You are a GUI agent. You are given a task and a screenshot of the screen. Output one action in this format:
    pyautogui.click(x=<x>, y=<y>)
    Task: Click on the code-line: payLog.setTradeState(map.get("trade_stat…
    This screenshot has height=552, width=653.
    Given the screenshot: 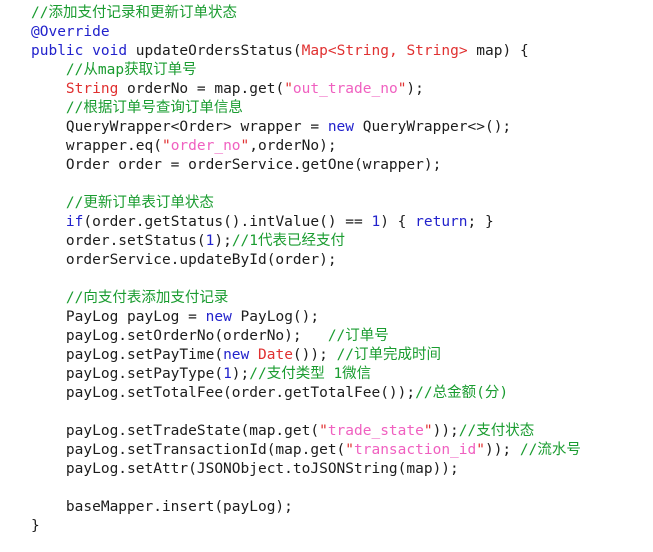 What is the action you would take?
    pyautogui.click(x=342, y=431)
    